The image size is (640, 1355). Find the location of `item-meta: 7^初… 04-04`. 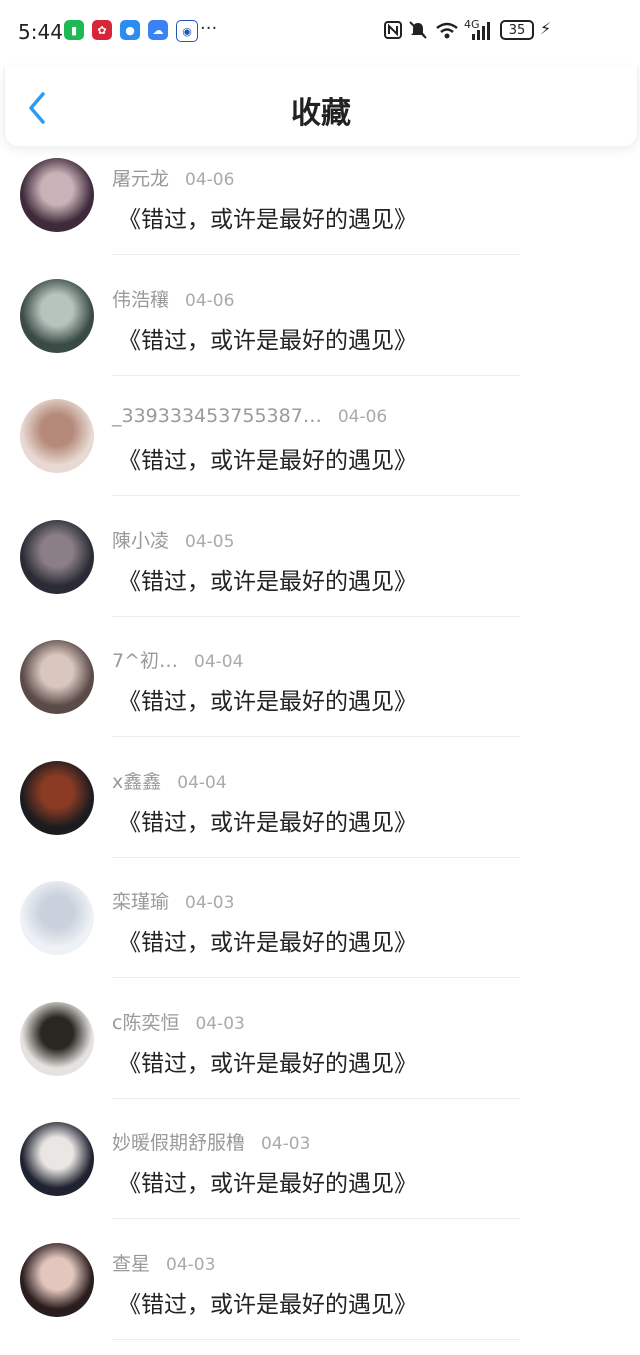

item-meta: 7^初… 04-04 is located at coordinates (177, 659).